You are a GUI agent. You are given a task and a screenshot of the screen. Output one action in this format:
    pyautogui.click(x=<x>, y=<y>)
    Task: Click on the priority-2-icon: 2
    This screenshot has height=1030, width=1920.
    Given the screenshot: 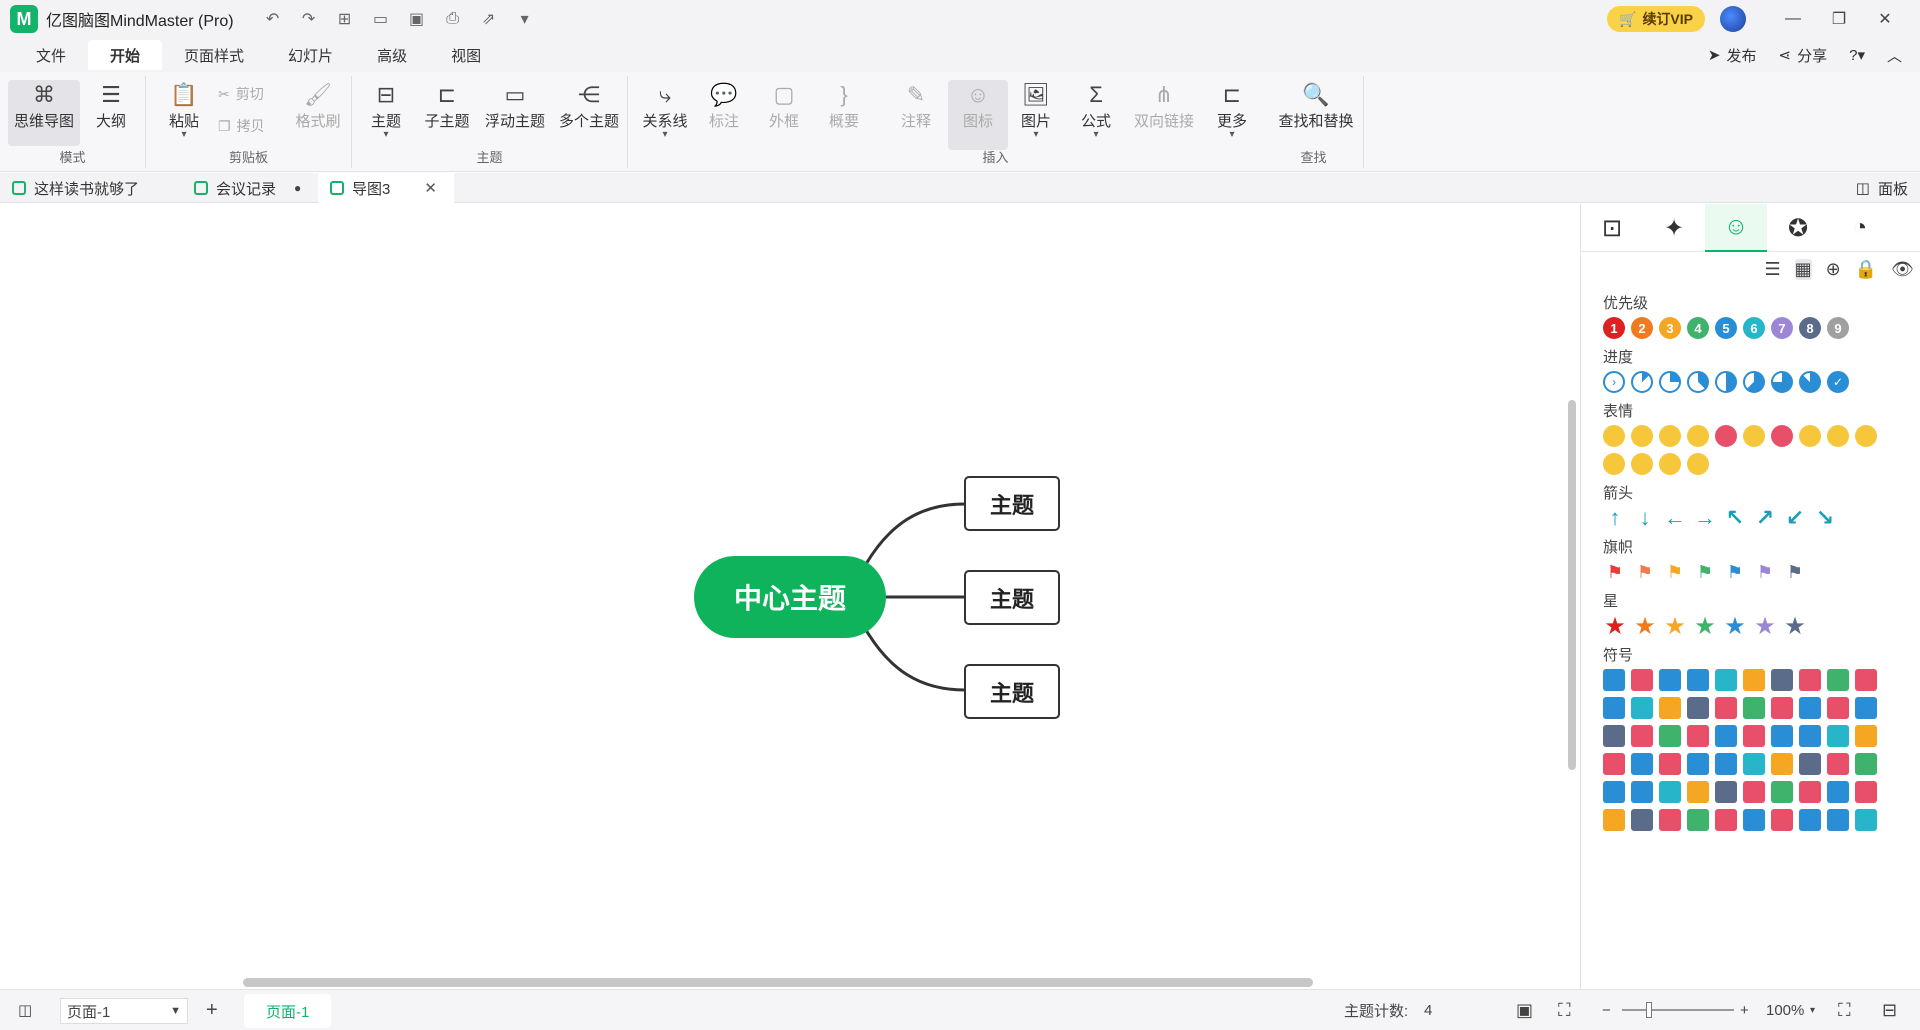 What is the action you would take?
    pyautogui.click(x=1642, y=328)
    